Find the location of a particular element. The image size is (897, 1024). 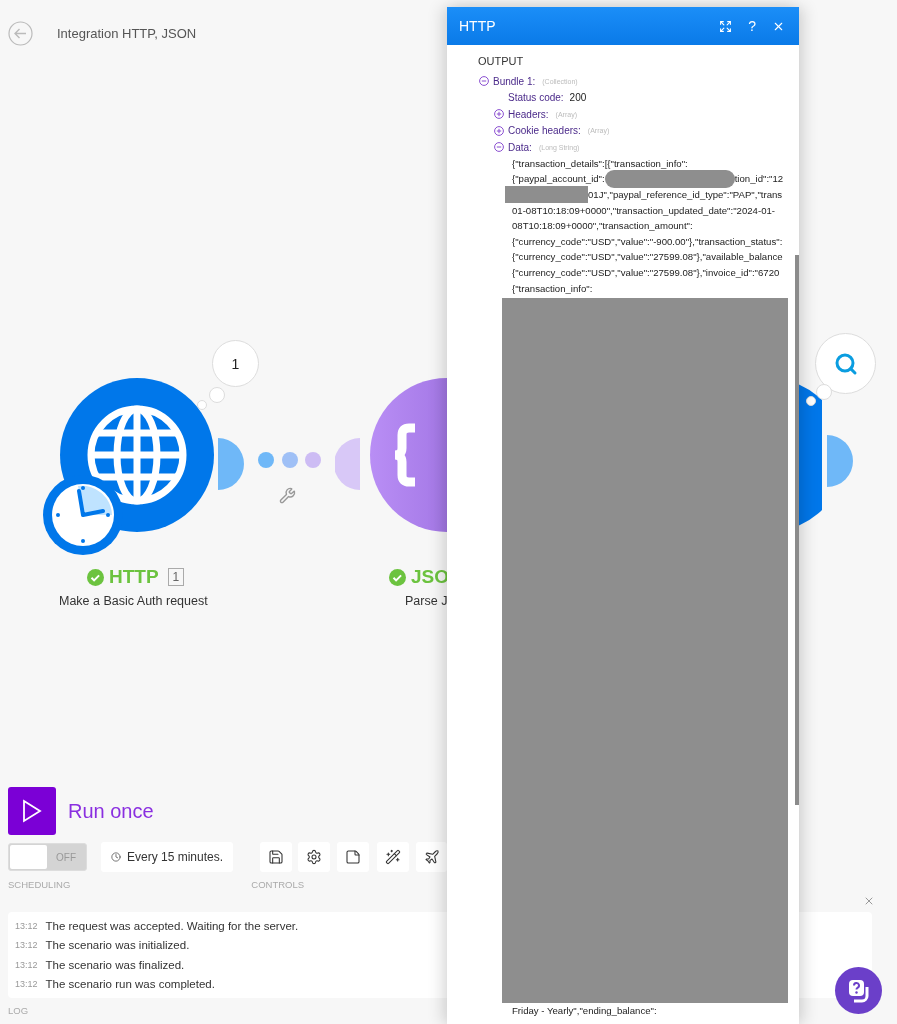

wrench-icon is located at coordinates (287, 495).